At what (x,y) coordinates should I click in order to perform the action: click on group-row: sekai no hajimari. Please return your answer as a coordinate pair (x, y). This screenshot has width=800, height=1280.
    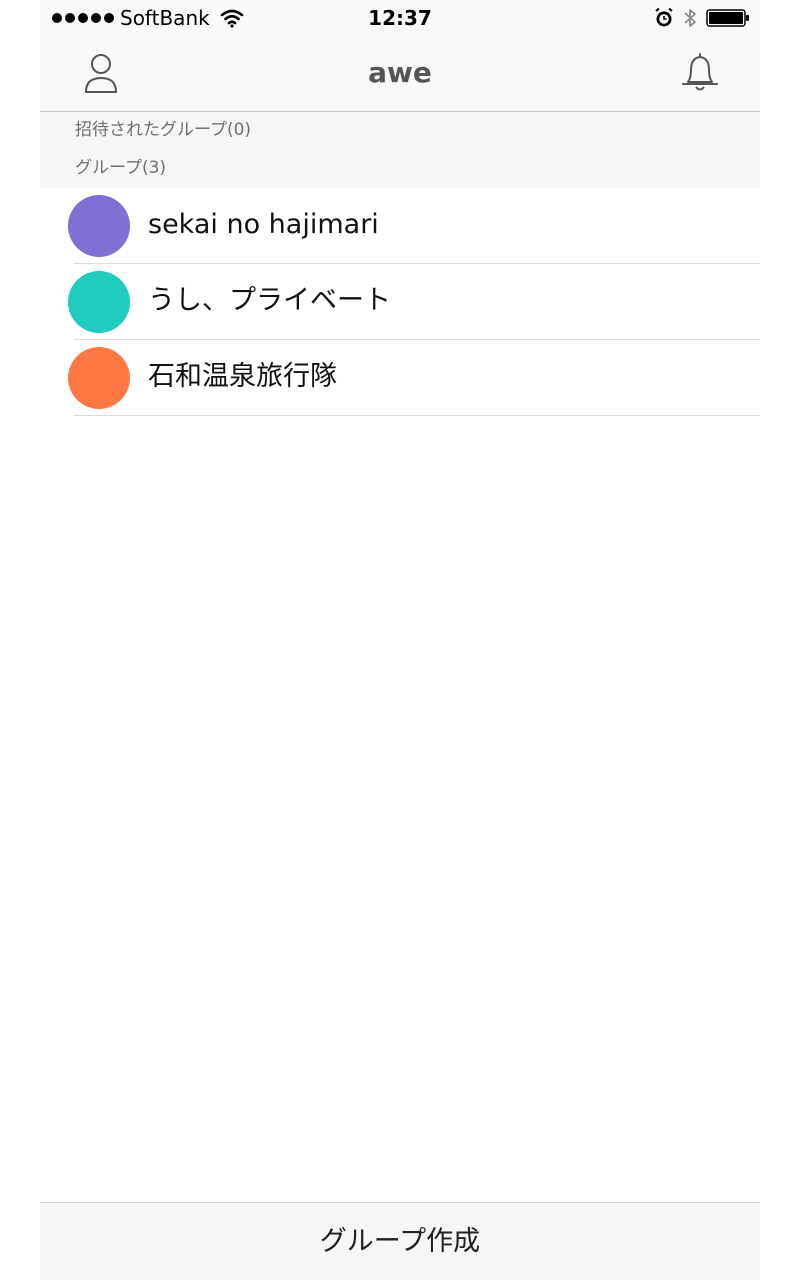
    Looking at the image, I should click on (400, 226).